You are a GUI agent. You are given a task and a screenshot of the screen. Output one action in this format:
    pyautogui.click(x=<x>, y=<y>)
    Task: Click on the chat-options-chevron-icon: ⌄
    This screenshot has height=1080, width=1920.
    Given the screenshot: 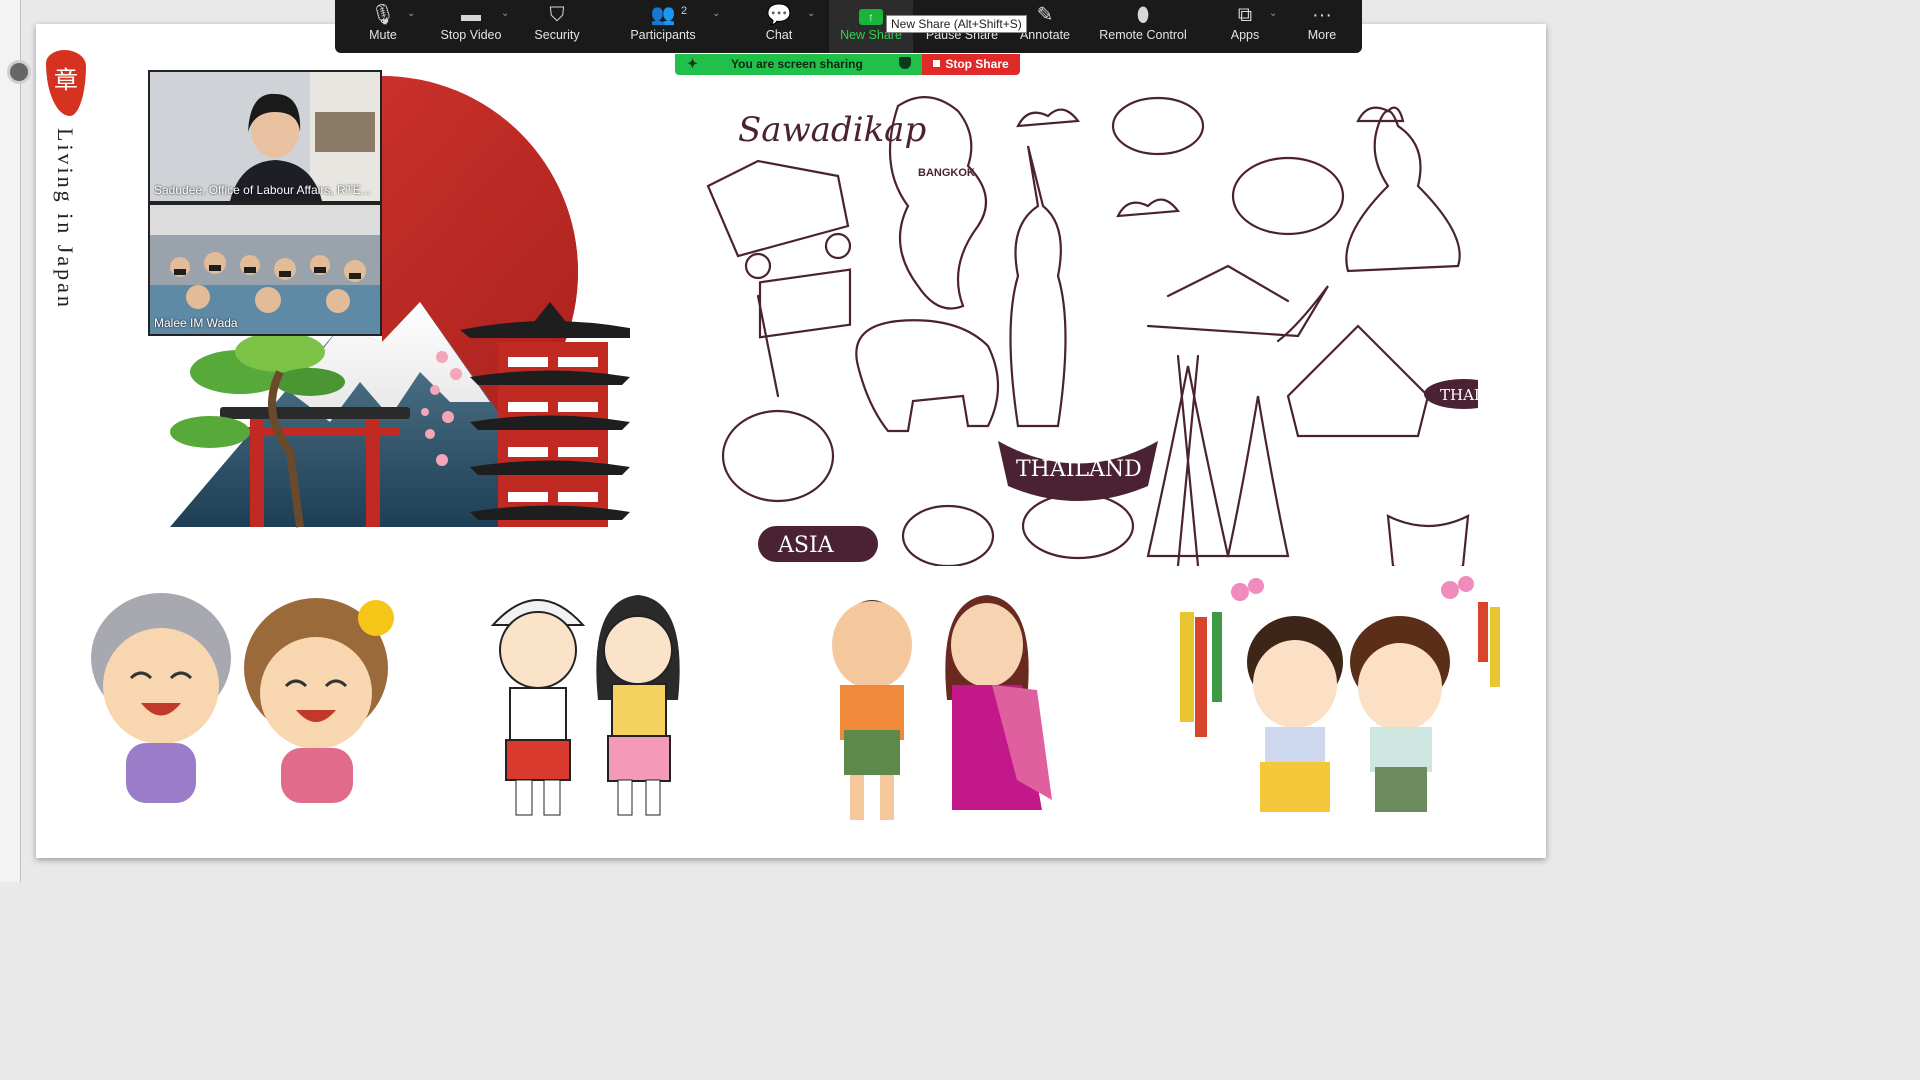 What is the action you would take?
    pyautogui.click(x=811, y=13)
    